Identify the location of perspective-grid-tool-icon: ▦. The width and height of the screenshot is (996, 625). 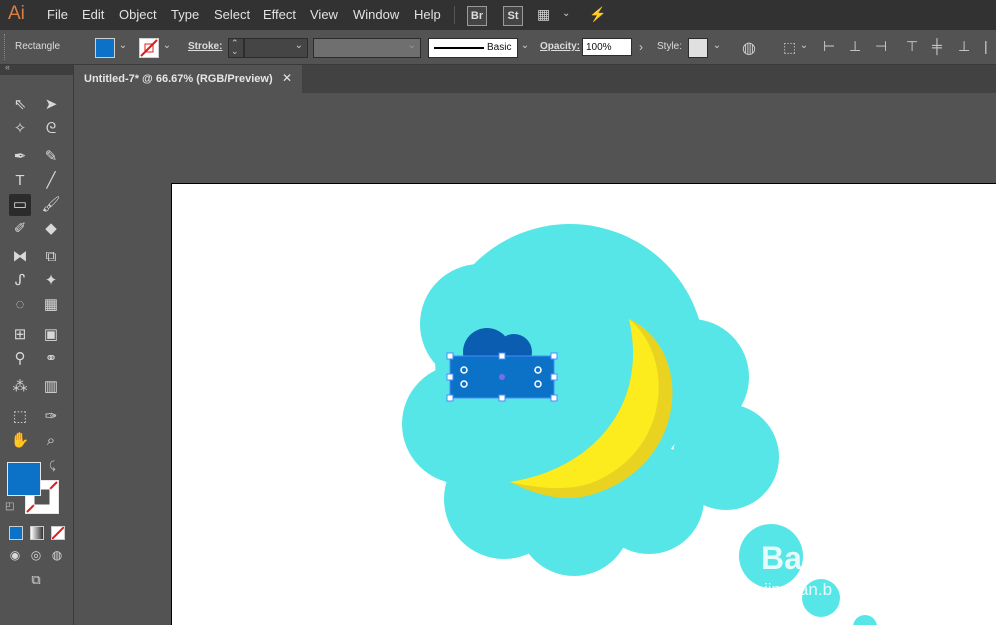
(51, 305).